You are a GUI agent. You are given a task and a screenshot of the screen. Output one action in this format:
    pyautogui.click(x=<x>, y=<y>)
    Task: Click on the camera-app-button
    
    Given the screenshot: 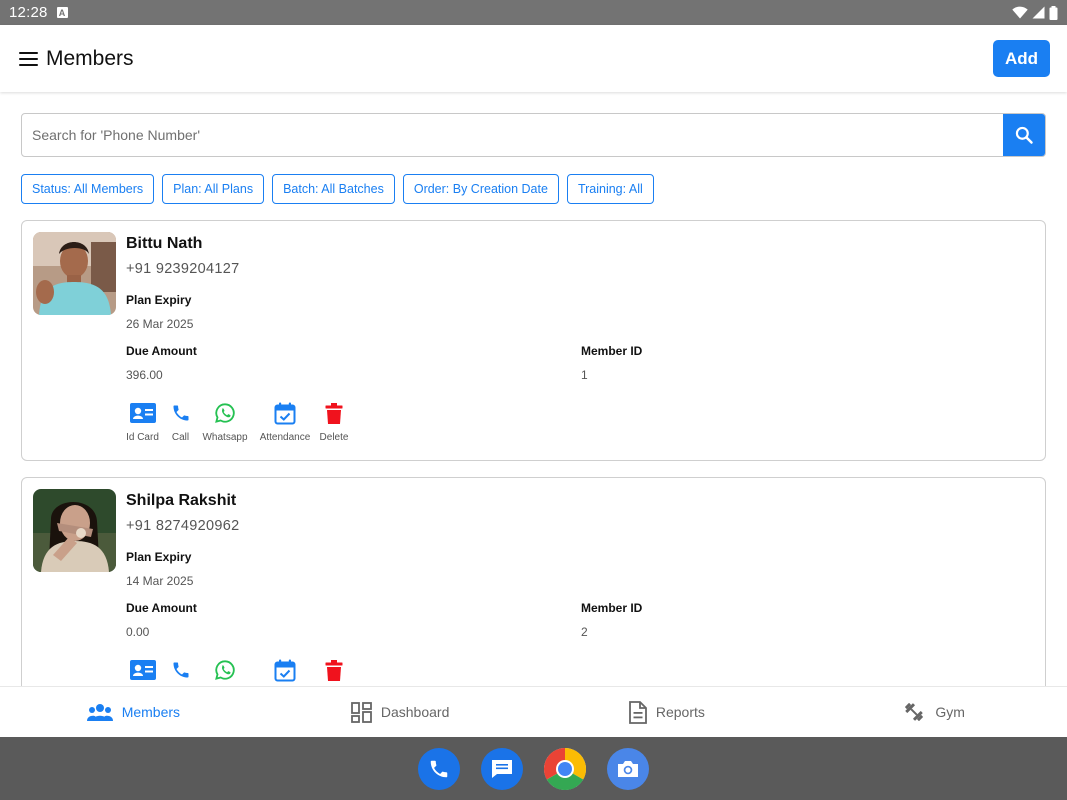 What is the action you would take?
    pyautogui.click(x=628, y=768)
    